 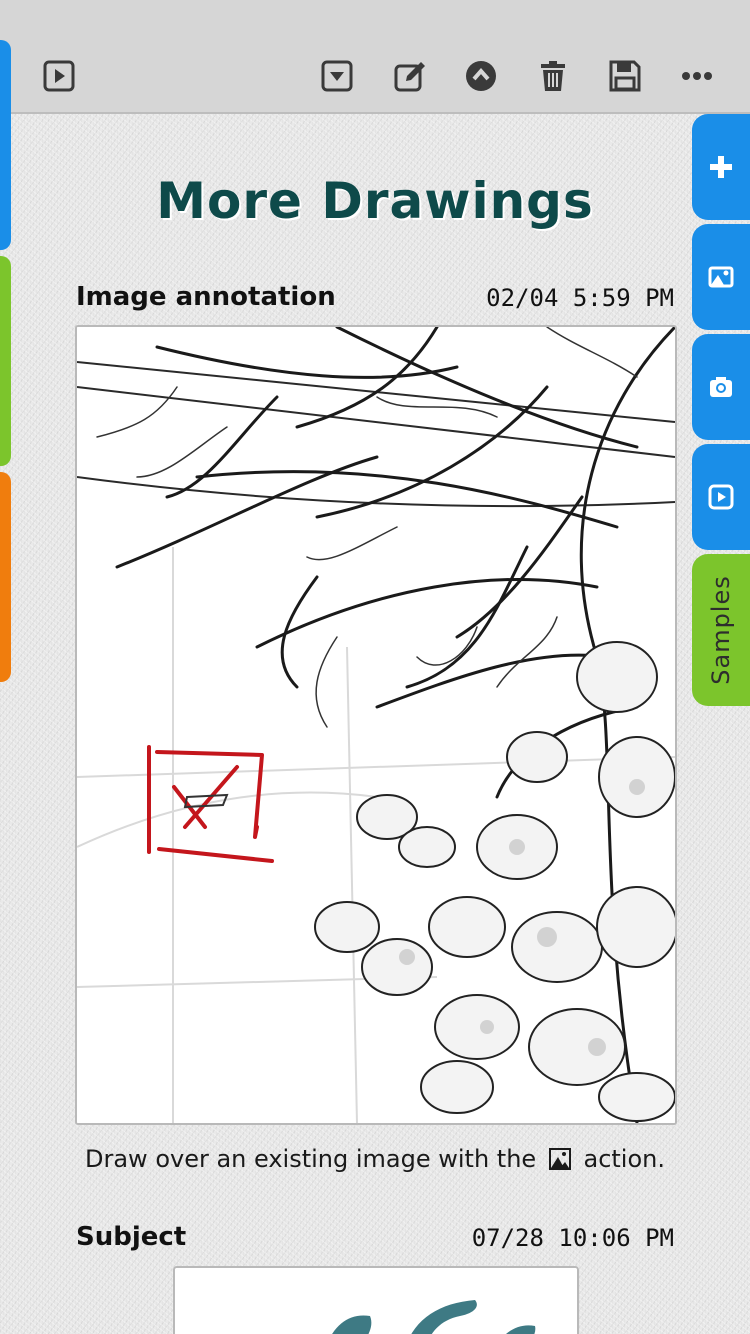 I want to click on caption-text-before: Draw over an existing image with the, so click(x=311, y=1159).